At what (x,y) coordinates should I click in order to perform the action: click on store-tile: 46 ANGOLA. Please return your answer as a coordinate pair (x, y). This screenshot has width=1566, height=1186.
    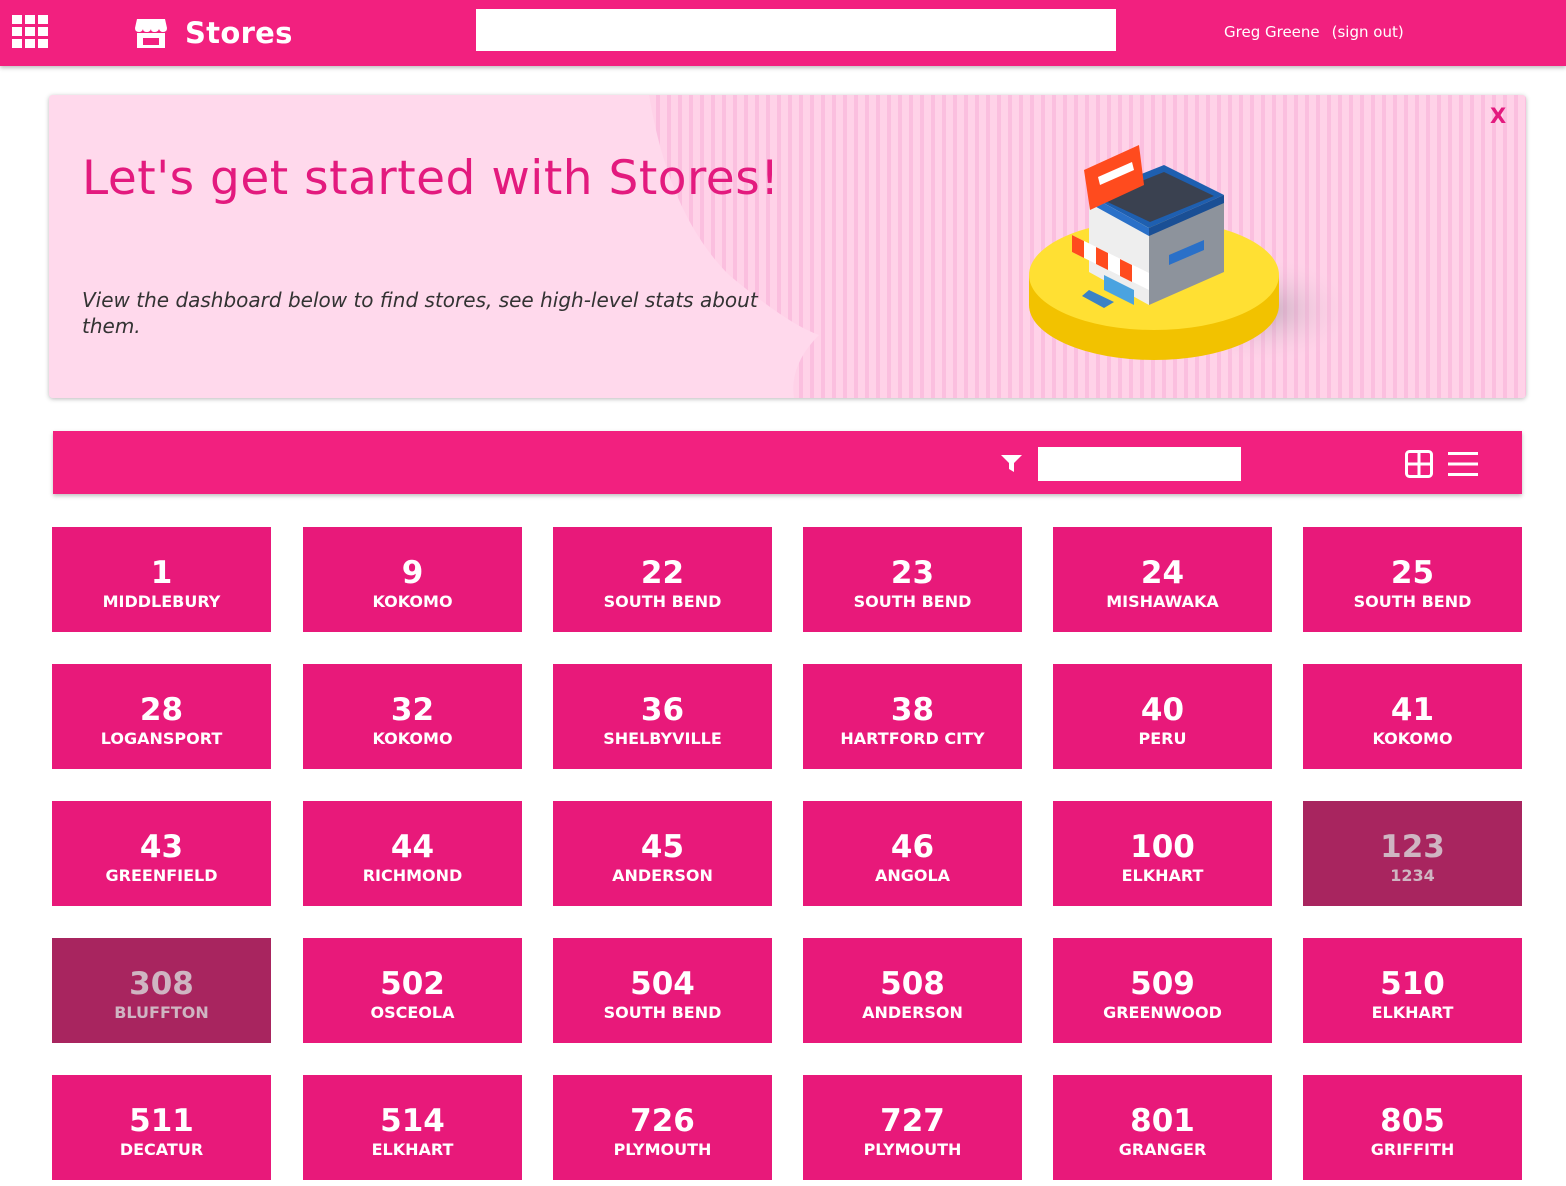
    Looking at the image, I should click on (912, 853).